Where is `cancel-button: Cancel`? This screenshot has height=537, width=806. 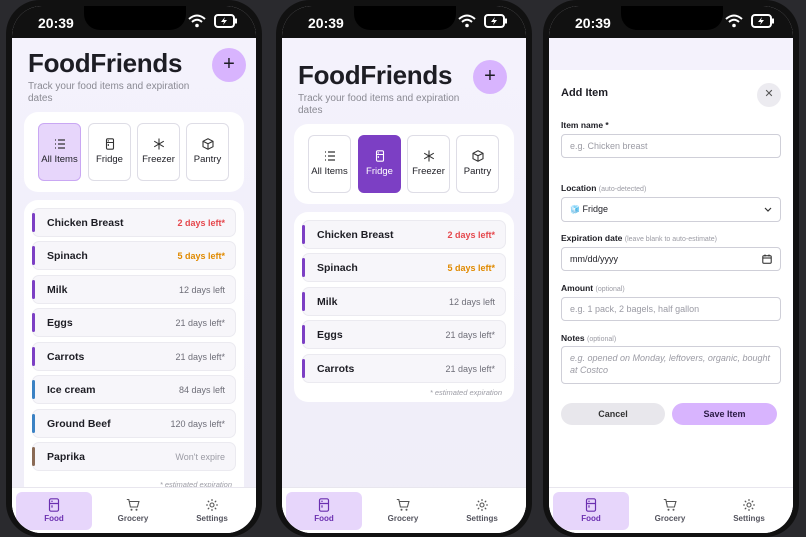
cancel-button: Cancel is located at coordinates (613, 414).